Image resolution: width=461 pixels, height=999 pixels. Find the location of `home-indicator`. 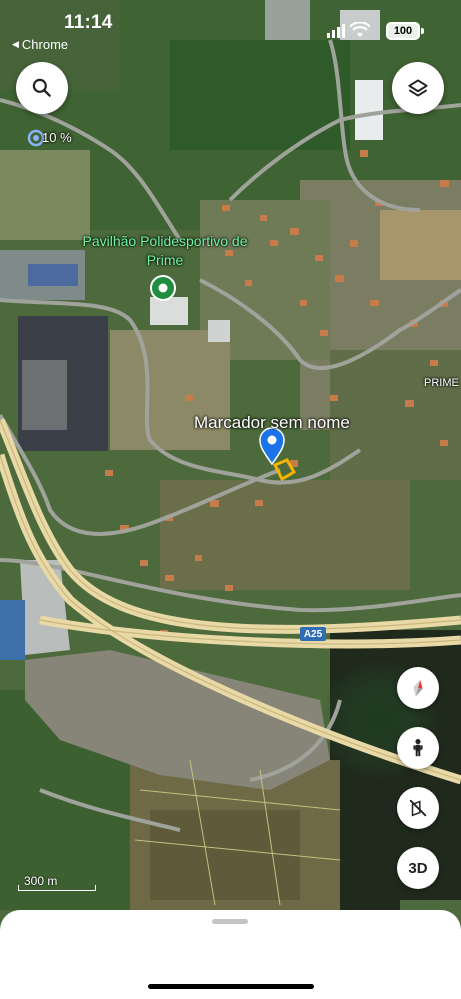

home-indicator is located at coordinates (231, 986).